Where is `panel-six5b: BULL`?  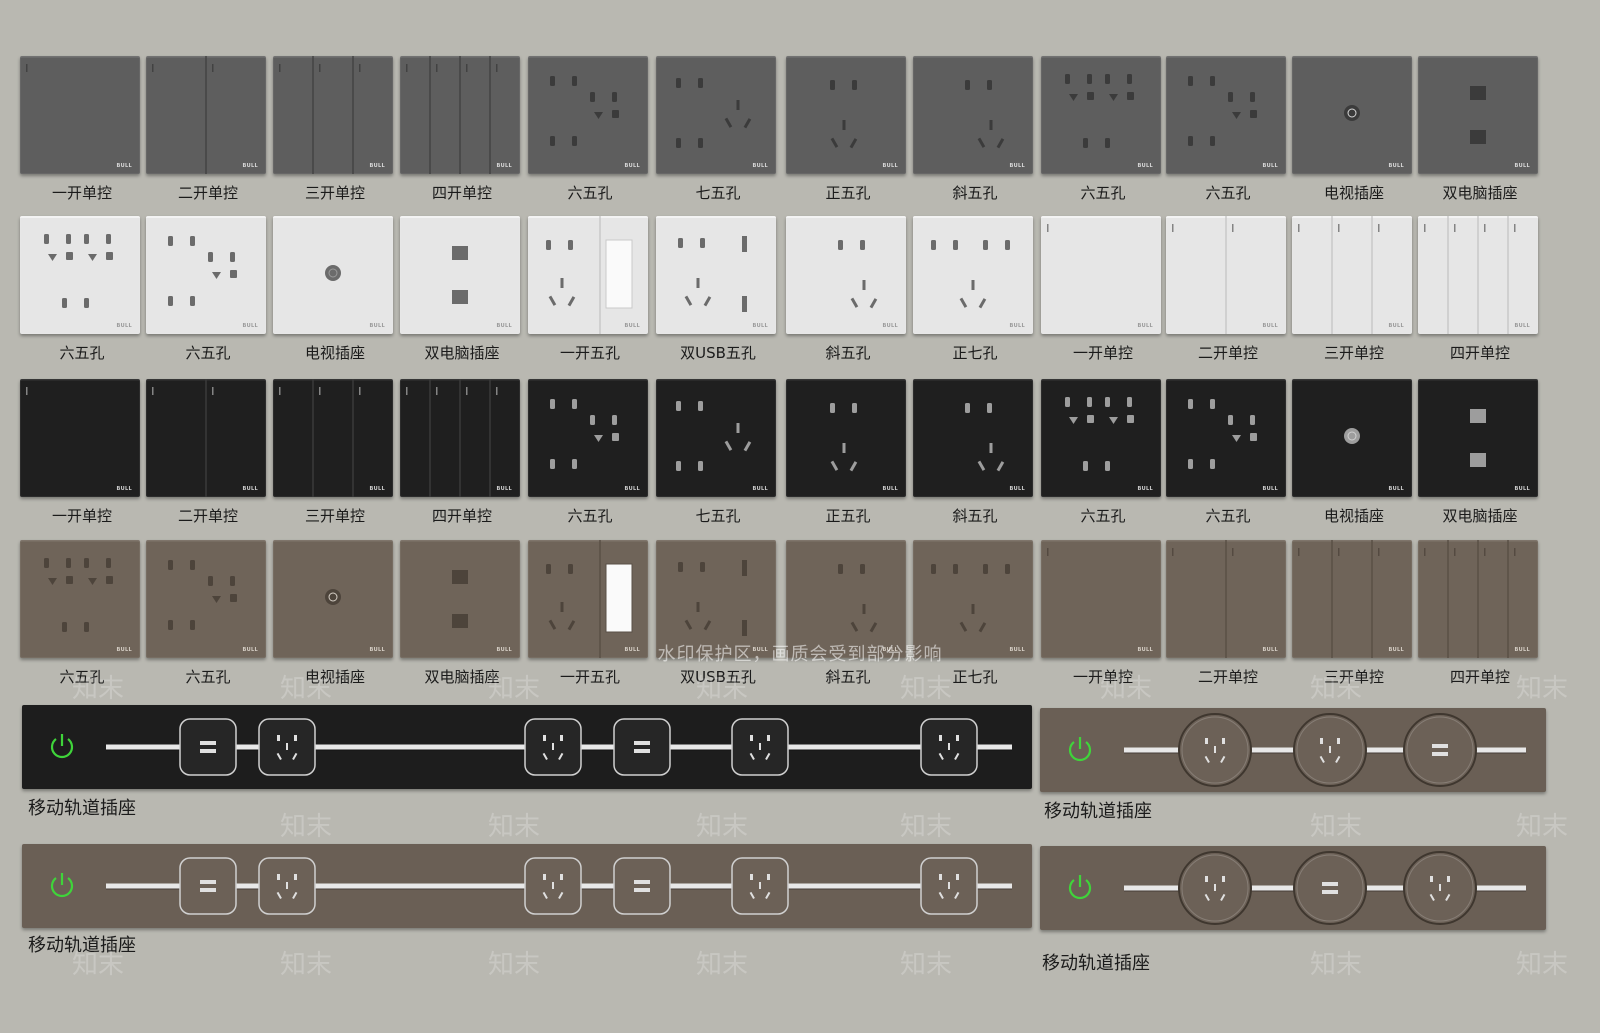 panel-six5b: BULL is located at coordinates (1101, 115).